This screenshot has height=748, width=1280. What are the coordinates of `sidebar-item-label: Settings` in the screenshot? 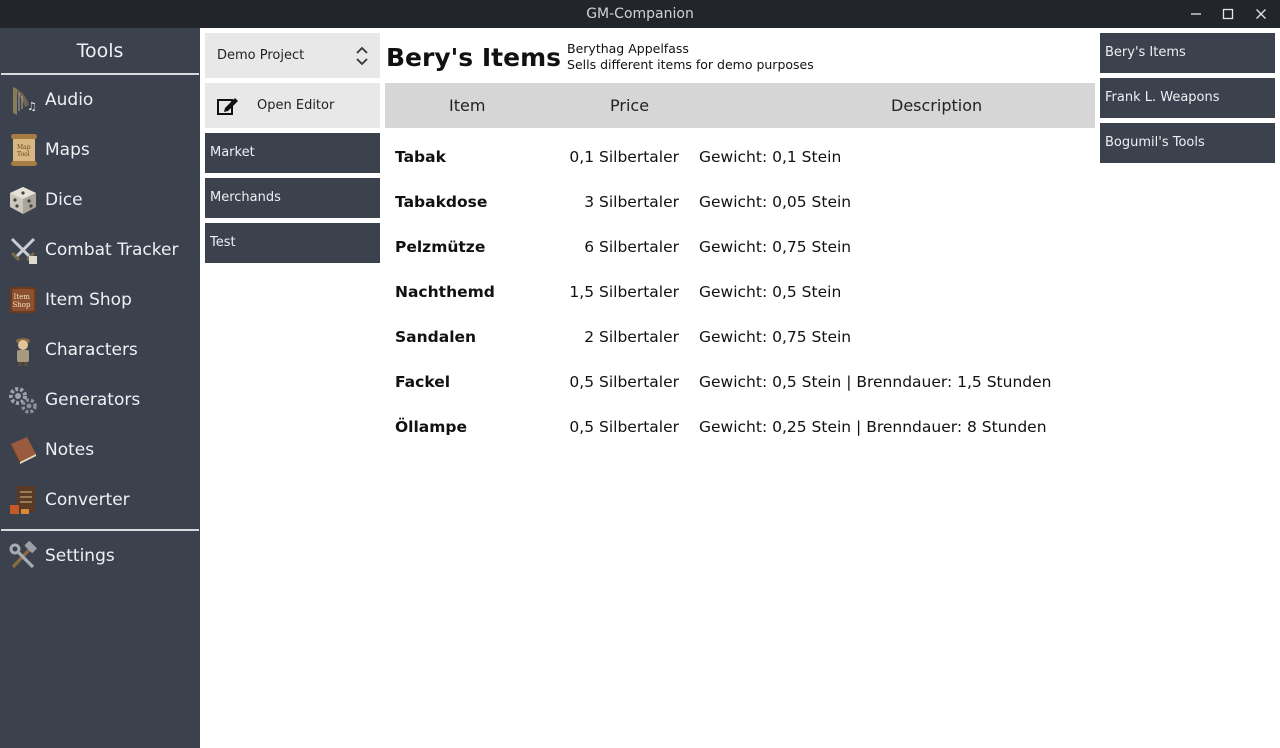 It's located at (80, 556).